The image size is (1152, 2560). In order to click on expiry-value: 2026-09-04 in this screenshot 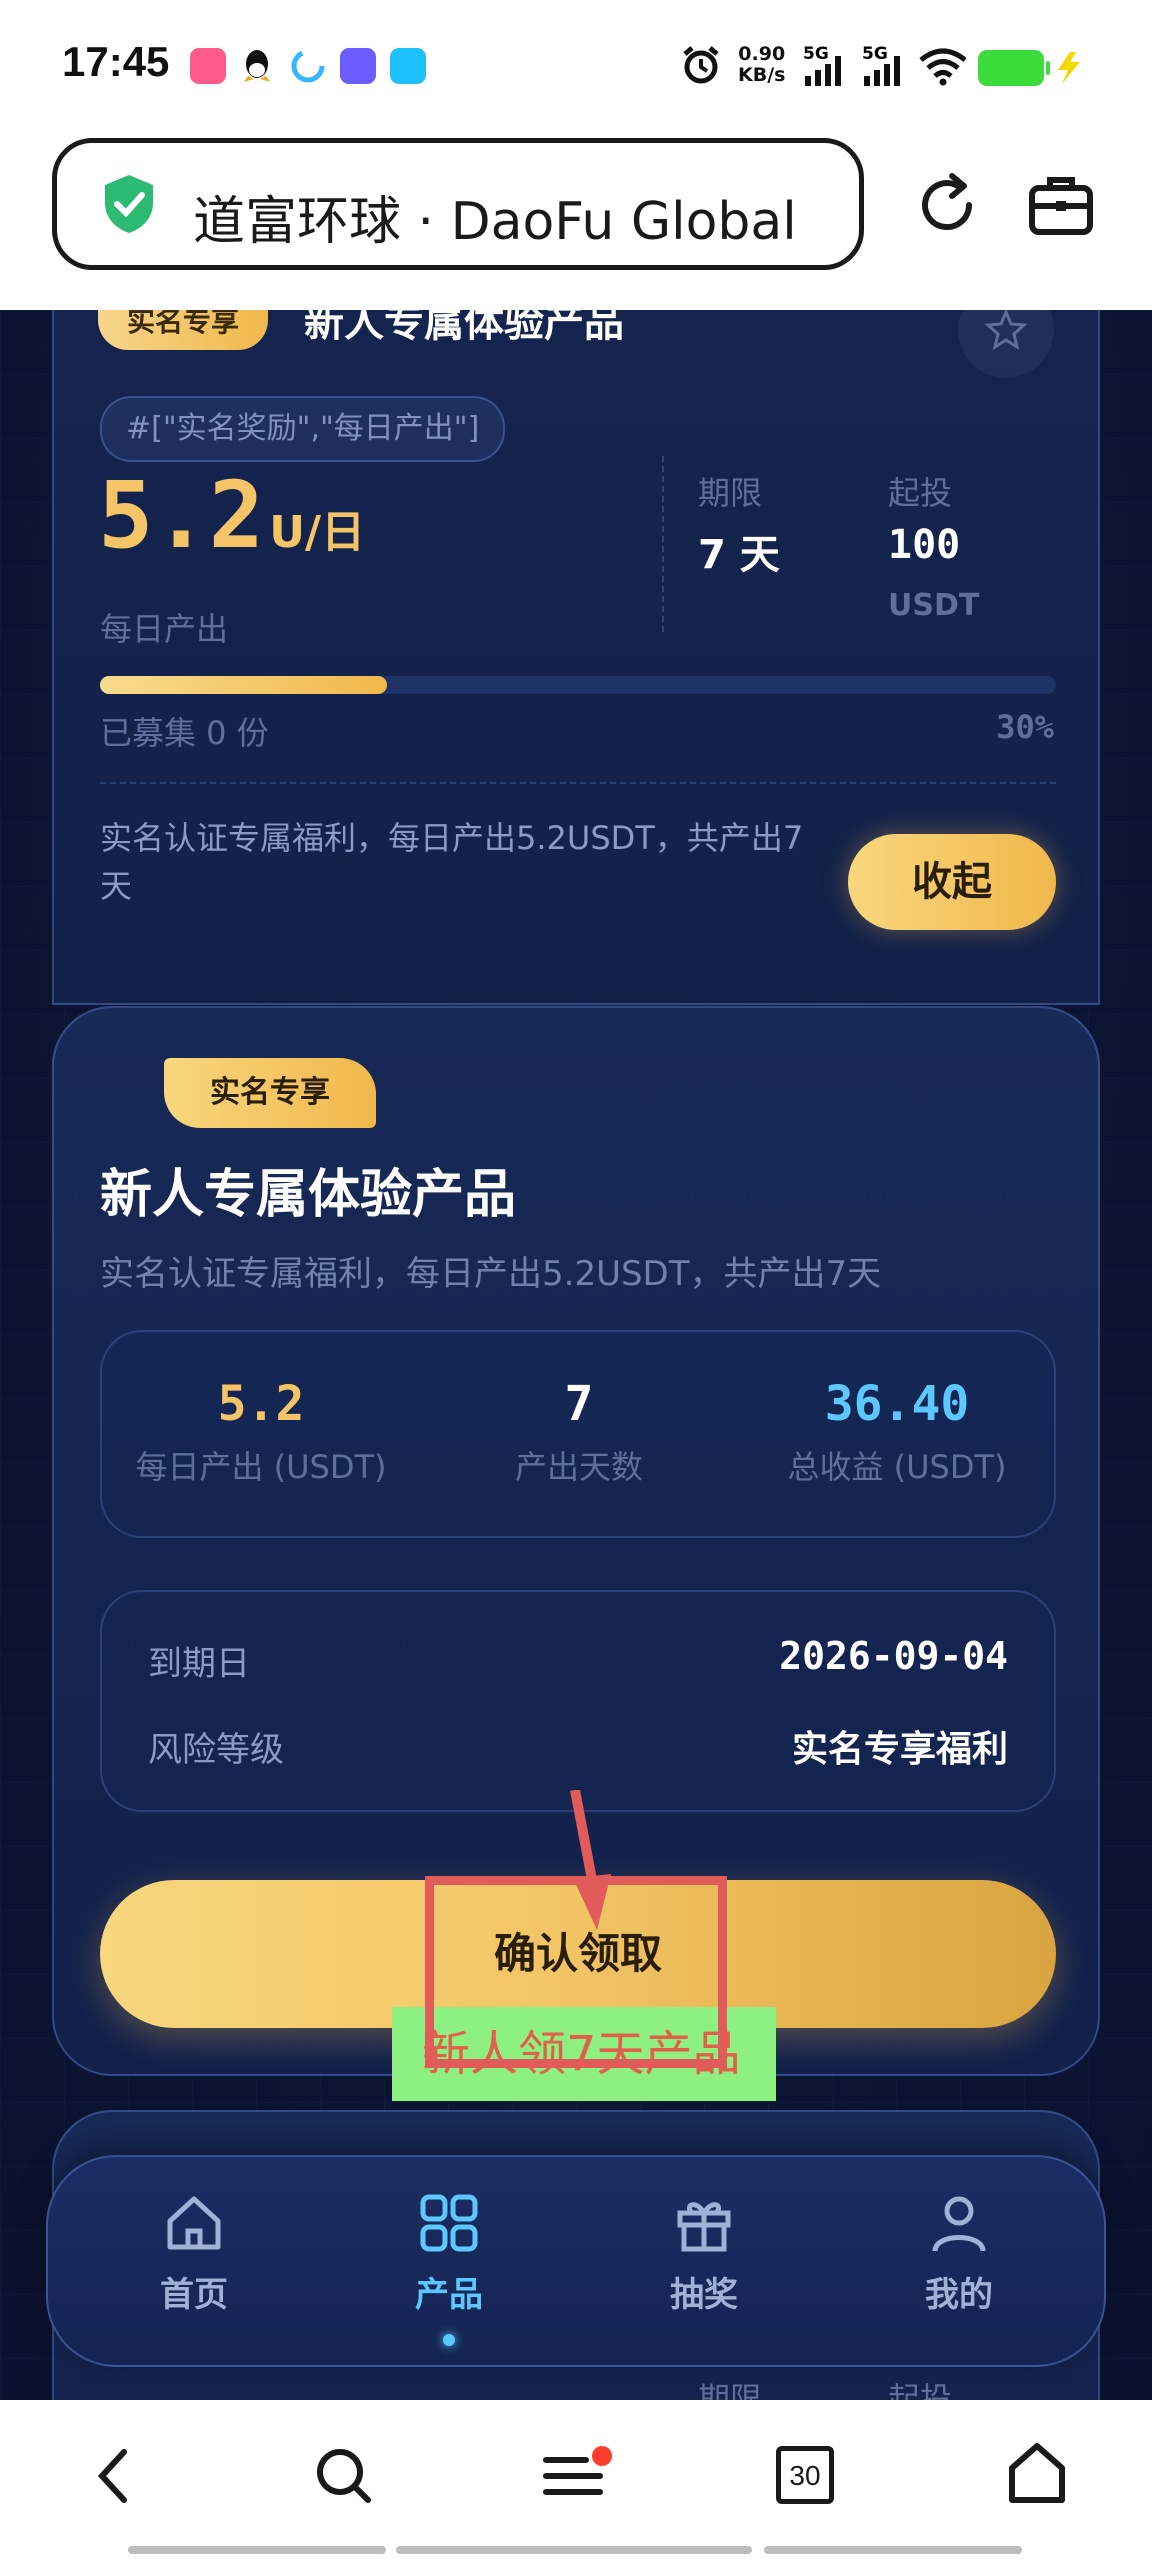, I will do `click(893, 1656)`.